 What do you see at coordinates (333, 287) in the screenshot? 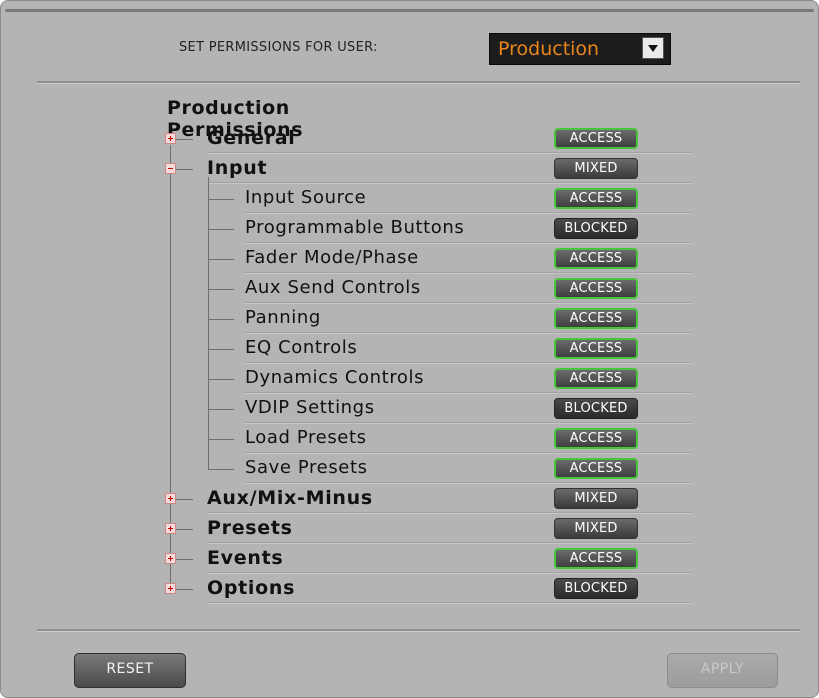
I see `permission-label: Aux Send Controls` at bounding box center [333, 287].